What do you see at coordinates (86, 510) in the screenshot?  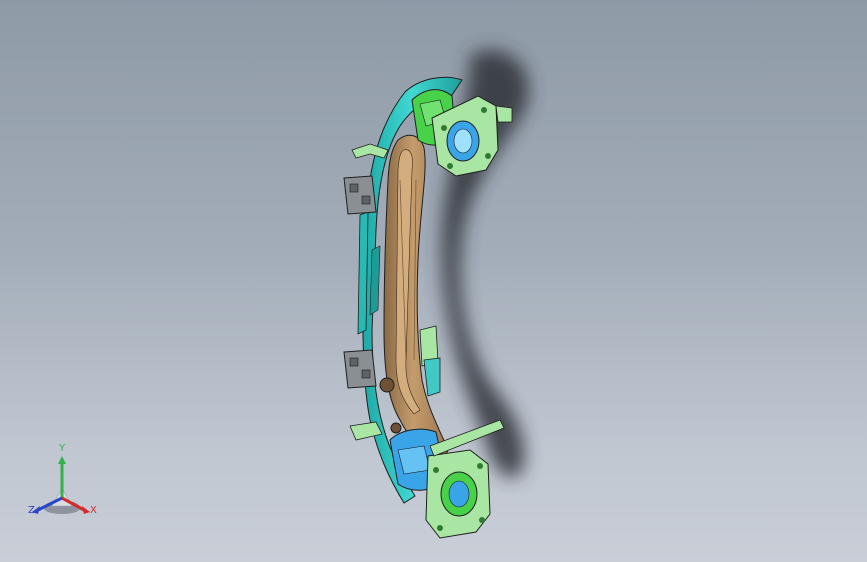 I see `x-axis-arrow` at bounding box center [86, 510].